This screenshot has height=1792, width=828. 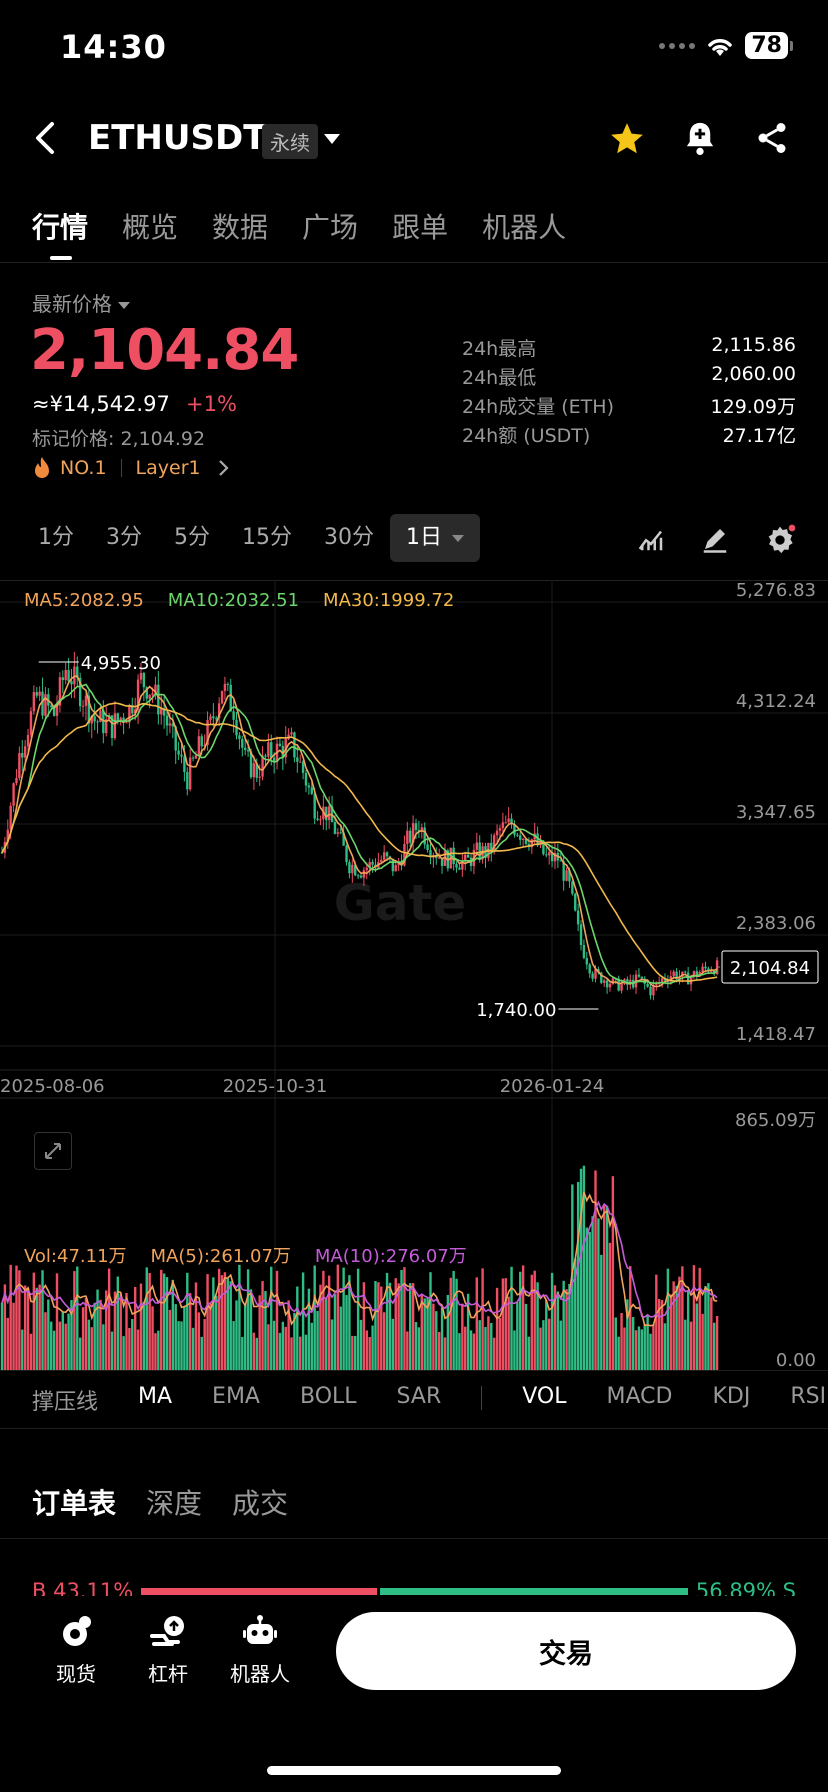 I want to click on fullscreen-button, so click(x=53, y=1151).